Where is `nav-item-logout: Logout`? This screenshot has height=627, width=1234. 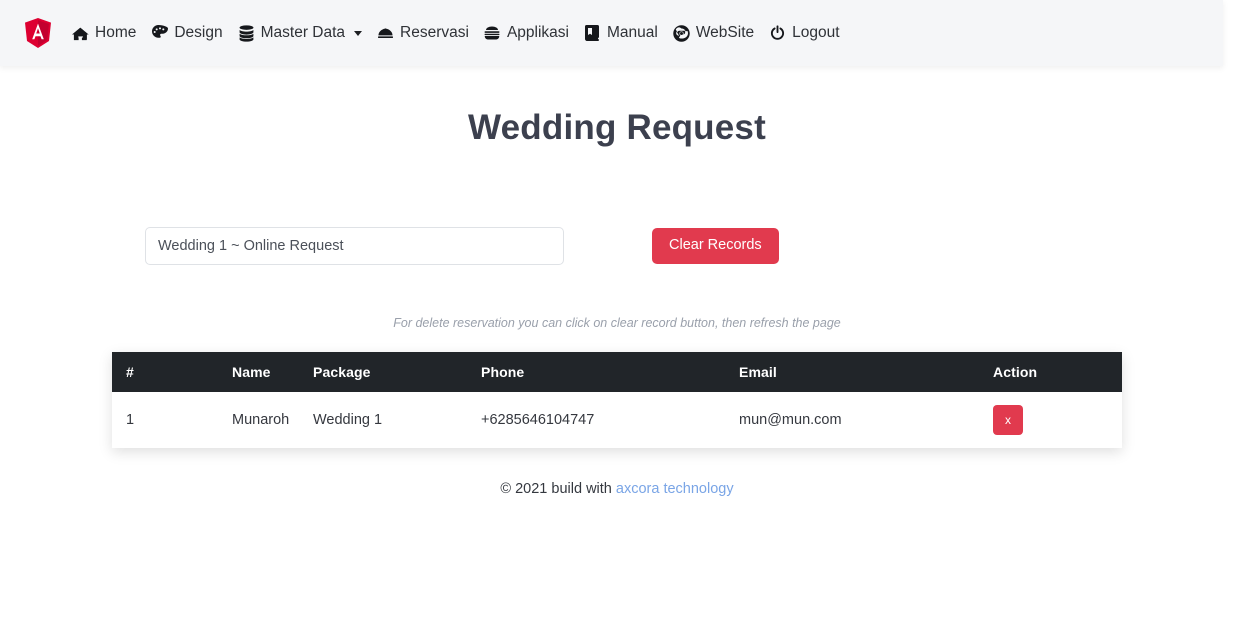 nav-item-logout: Logout is located at coordinates (804, 33).